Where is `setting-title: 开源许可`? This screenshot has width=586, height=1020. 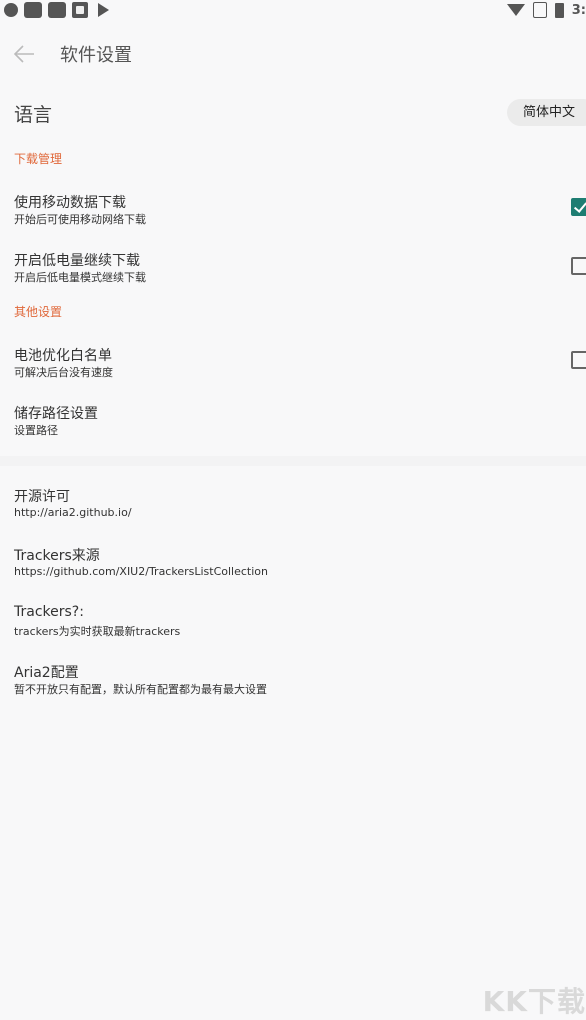 setting-title: 开源许可 is located at coordinates (42, 497).